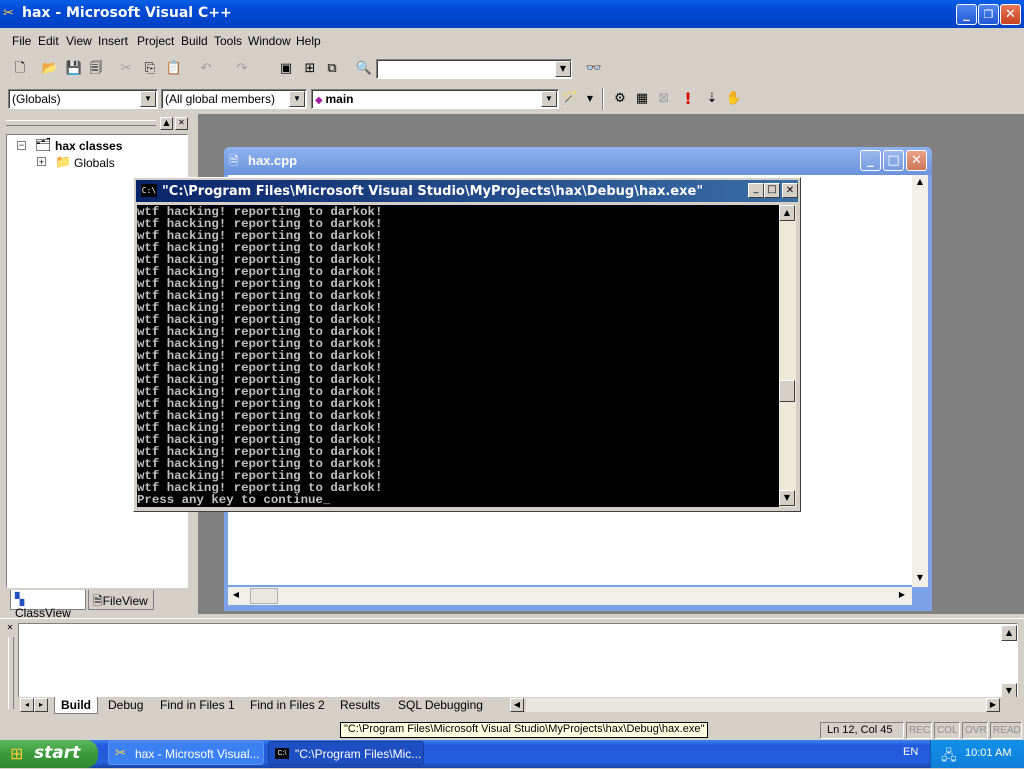  I want to click on menu-file: File, so click(21, 41).